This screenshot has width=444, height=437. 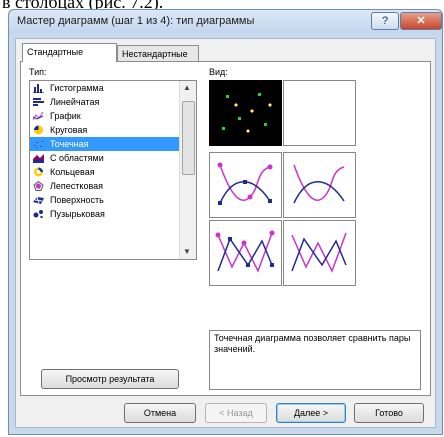 What do you see at coordinates (105, 144) in the screenshot?
I see `chart-type-item: Точечная` at bounding box center [105, 144].